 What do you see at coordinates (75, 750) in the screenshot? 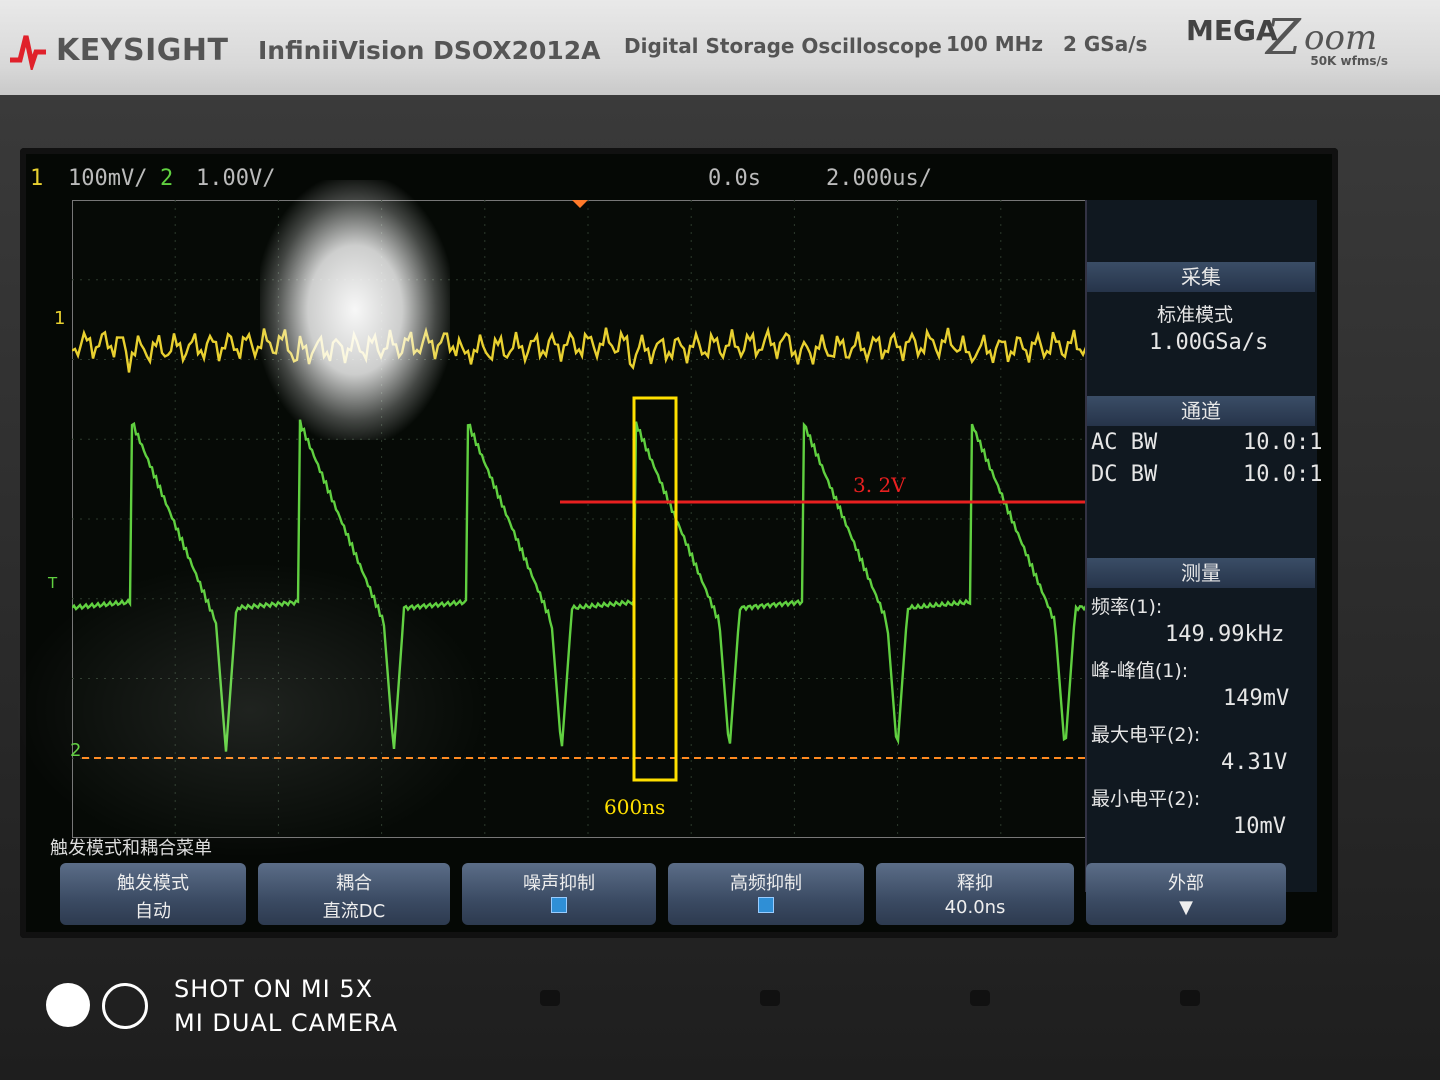
I see `ch2-level-marker: 2` at bounding box center [75, 750].